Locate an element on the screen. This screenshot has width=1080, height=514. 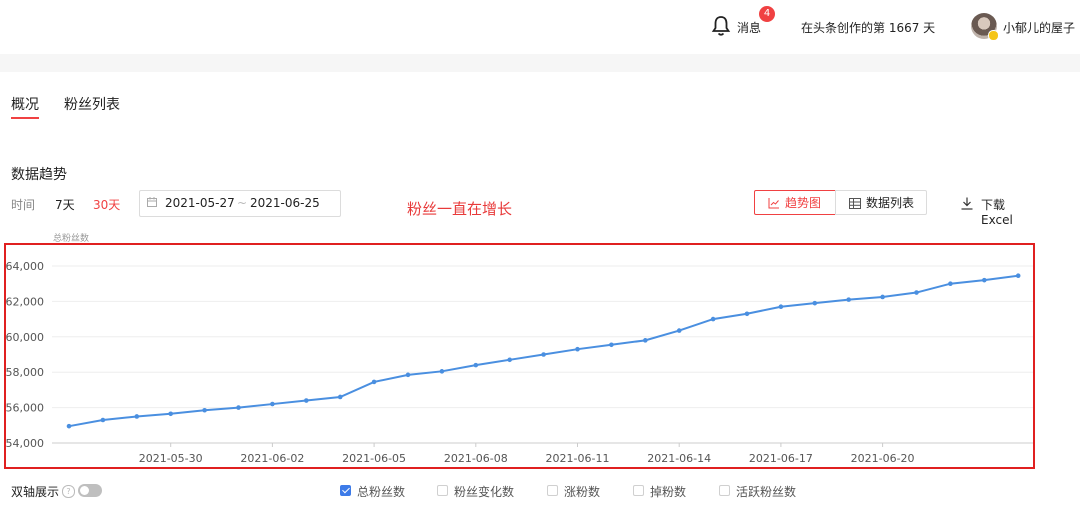
metric-label-active-fans: 活跃粉丝数 is located at coordinates (766, 491).